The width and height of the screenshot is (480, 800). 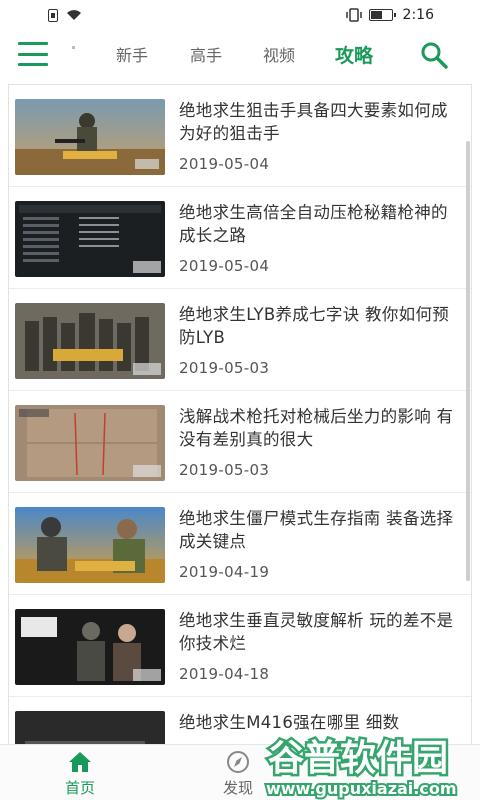 I want to click on article-date: 2019-04-18, so click(x=224, y=674).